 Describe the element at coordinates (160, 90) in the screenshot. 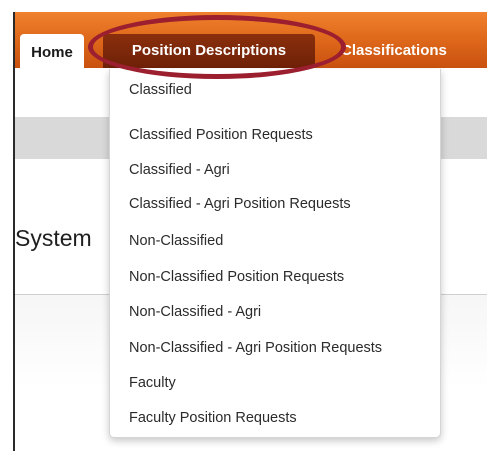

I see `menu-item-classified: Classified` at that location.